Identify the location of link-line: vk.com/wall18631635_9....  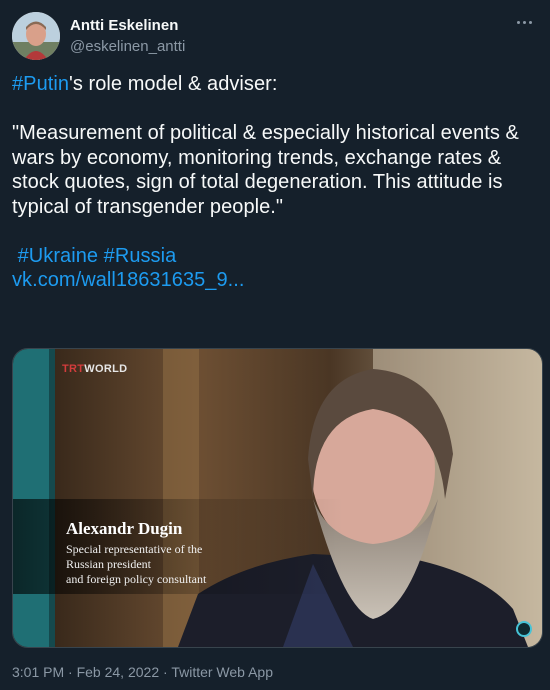
(272, 280).